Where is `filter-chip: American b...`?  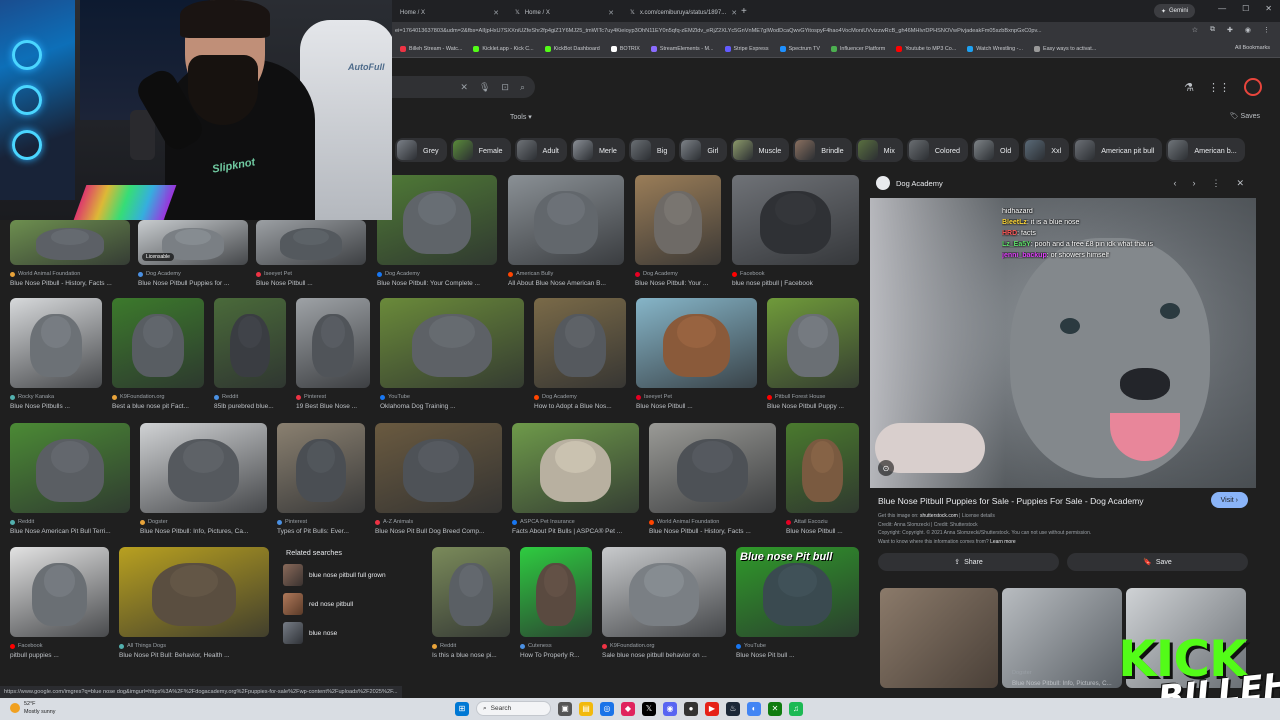
filter-chip: American b... is located at coordinates (1205, 150).